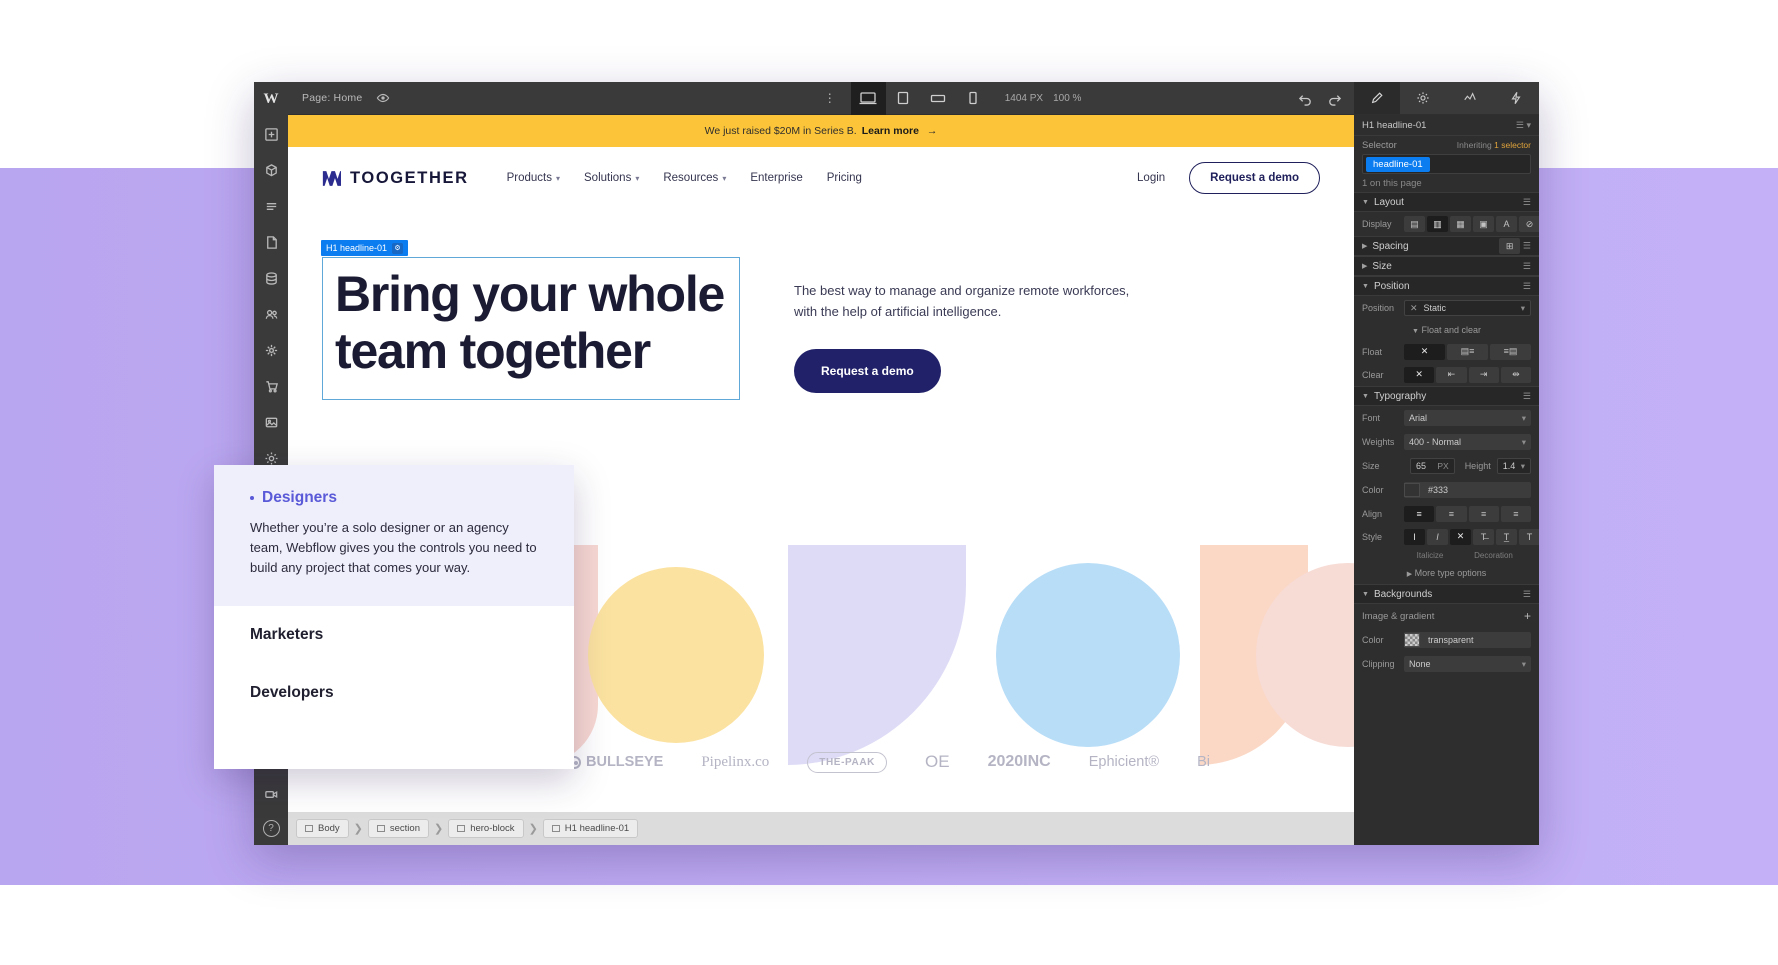 The width and height of the screenshot is (1778, 965). Describe the element at coordinates (1513, 466) in the screenshot. I see `line-height-input: 1.4 ▾` at that location.